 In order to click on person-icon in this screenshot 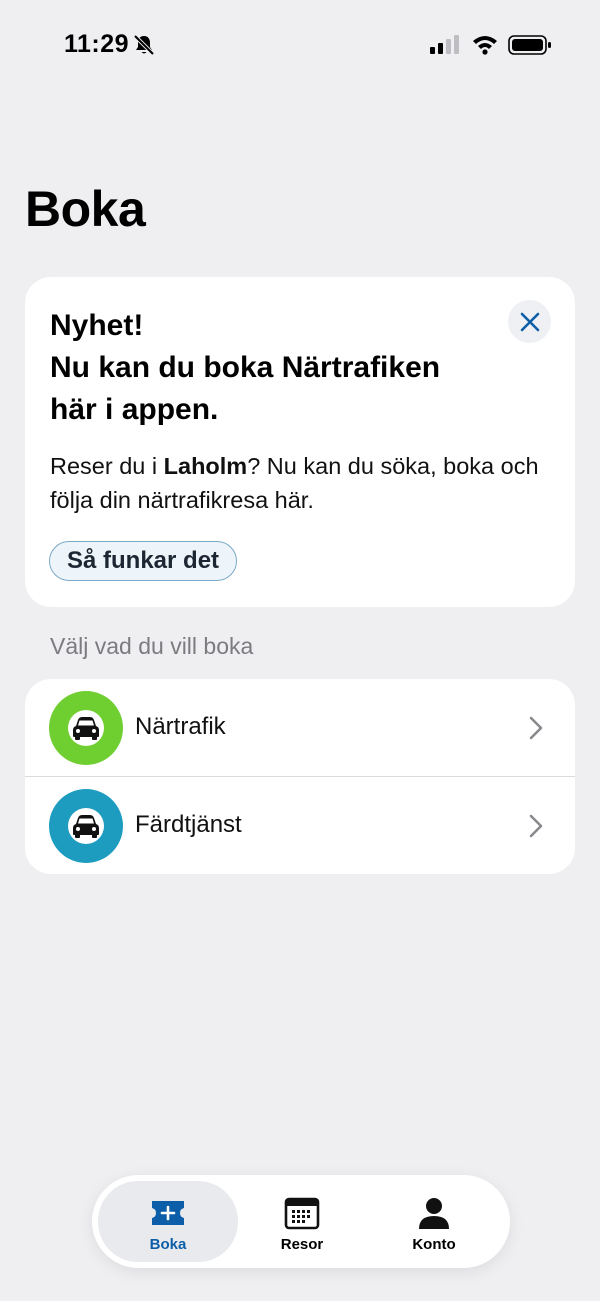, I will do `click(434, 1213)`.